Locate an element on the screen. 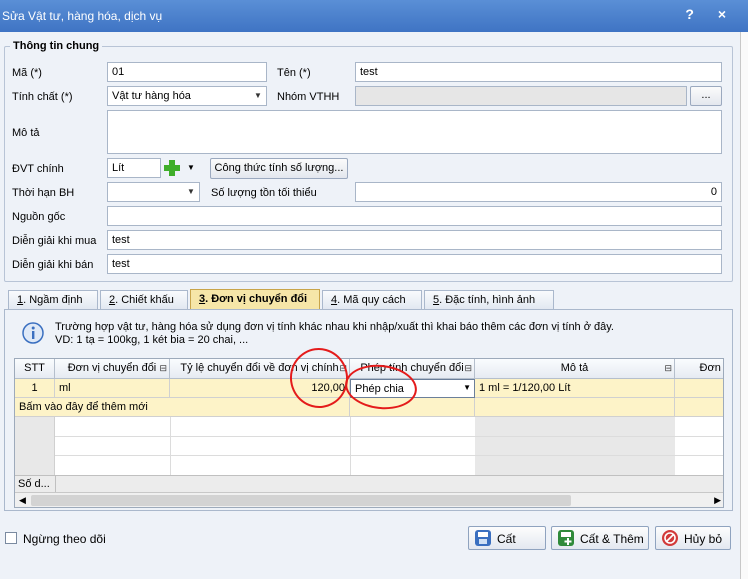  window-title: Sửa Vật tư, hàng hóa, dịch vụ is located at coordinates (82, 16).